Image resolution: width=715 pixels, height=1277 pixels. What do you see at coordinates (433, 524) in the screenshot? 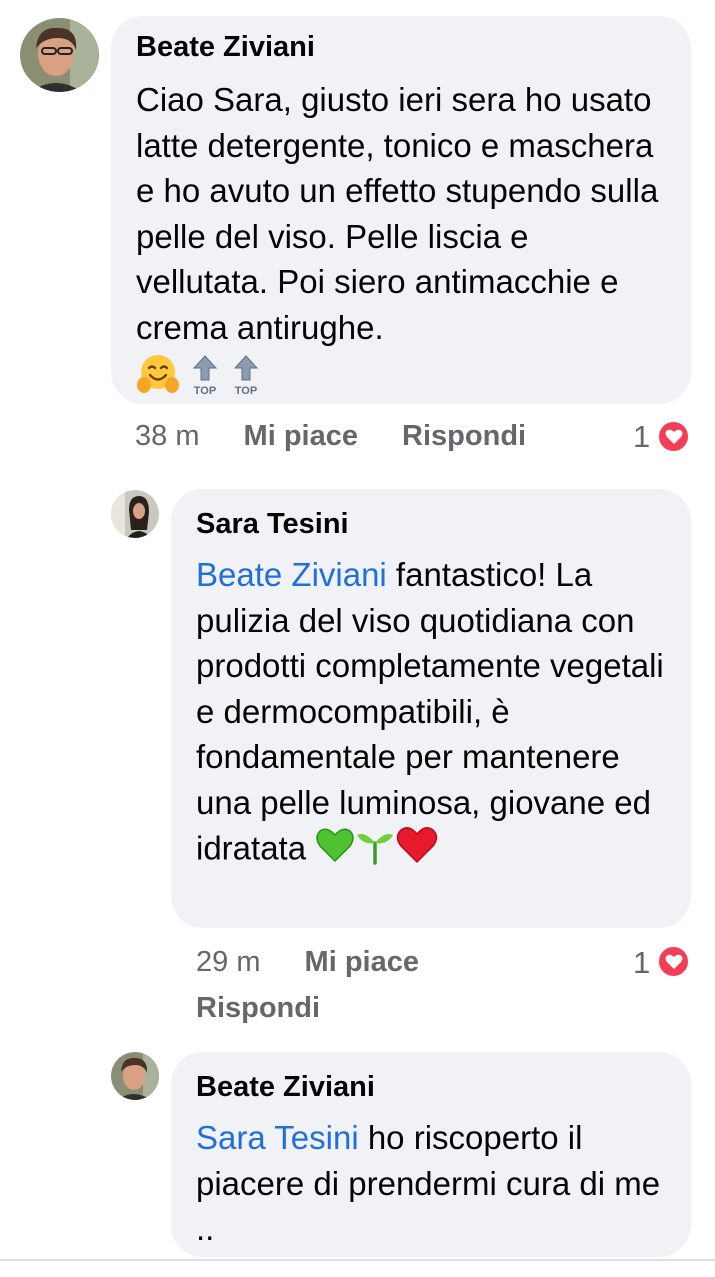
I see `comment-author: Sara Tesini` at bounding box center [433, 524].